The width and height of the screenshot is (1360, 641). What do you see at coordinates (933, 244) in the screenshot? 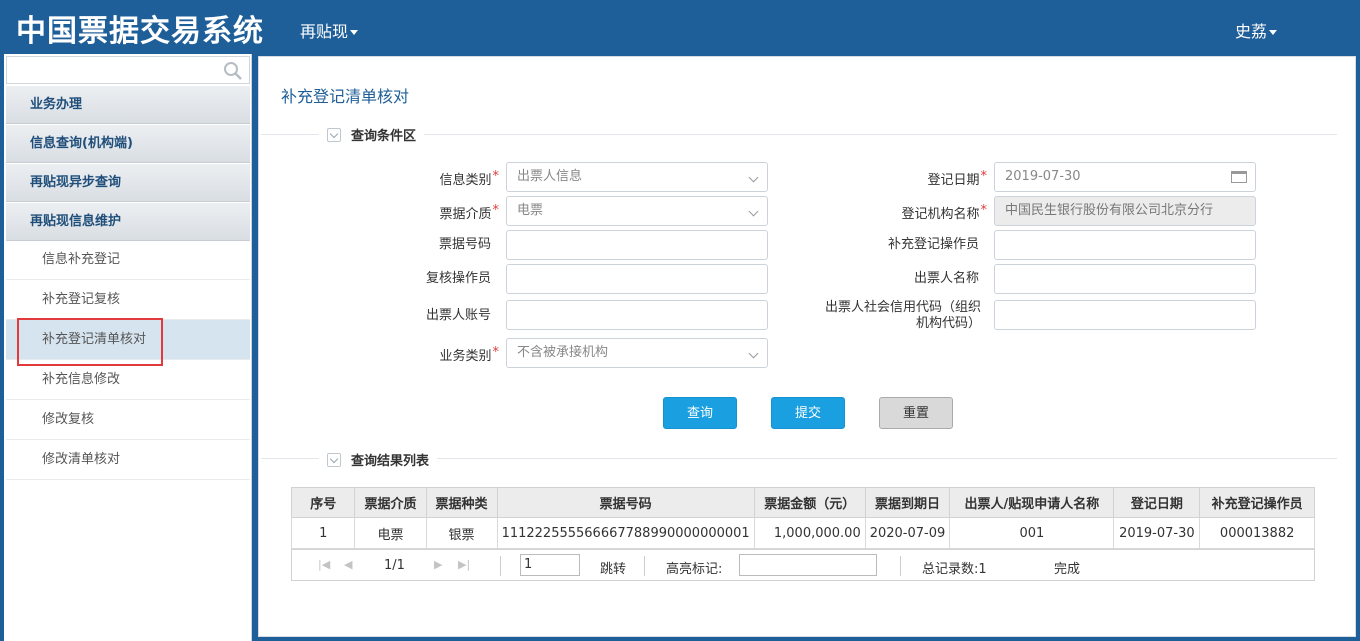
I see `supp-operator-label: 补充登记操作员` at bounding box center [933, 244].